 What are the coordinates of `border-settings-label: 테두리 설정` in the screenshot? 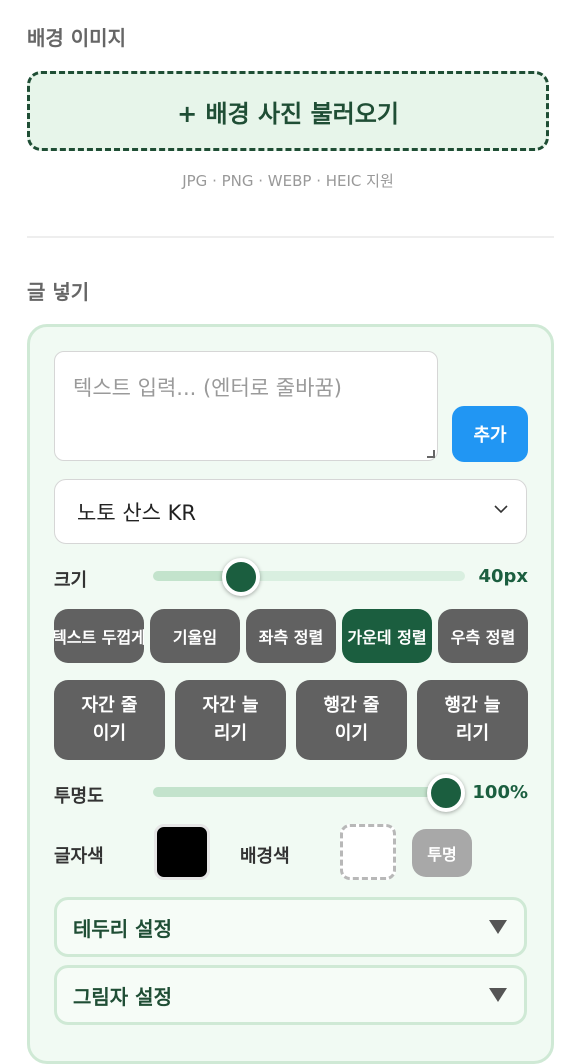 It's located at (122, 928).